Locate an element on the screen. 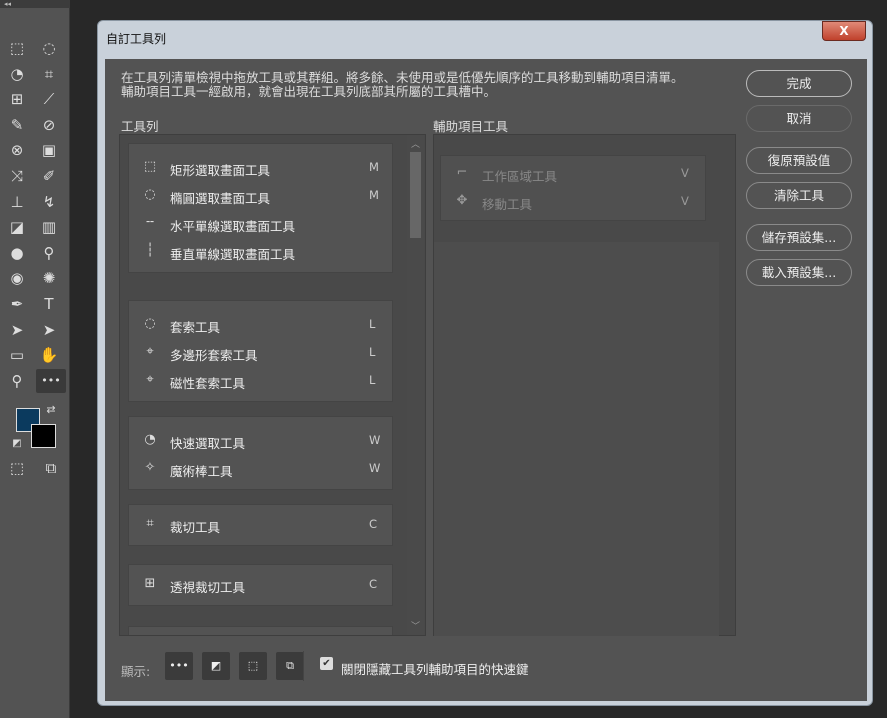  show-extras-button: ••• is located at coordinates (179, 666).